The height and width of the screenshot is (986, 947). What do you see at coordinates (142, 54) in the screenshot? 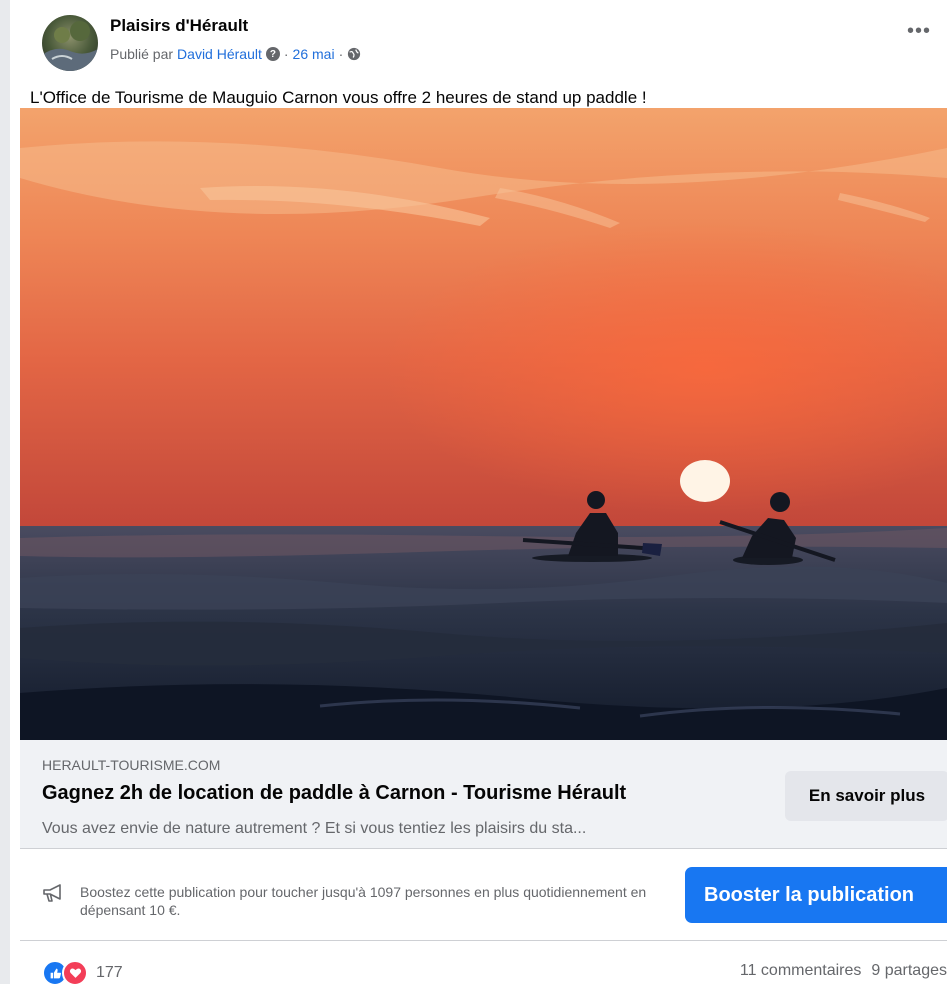
I see `published-by-prefix: Publié par` at bounding box center [142, 54].